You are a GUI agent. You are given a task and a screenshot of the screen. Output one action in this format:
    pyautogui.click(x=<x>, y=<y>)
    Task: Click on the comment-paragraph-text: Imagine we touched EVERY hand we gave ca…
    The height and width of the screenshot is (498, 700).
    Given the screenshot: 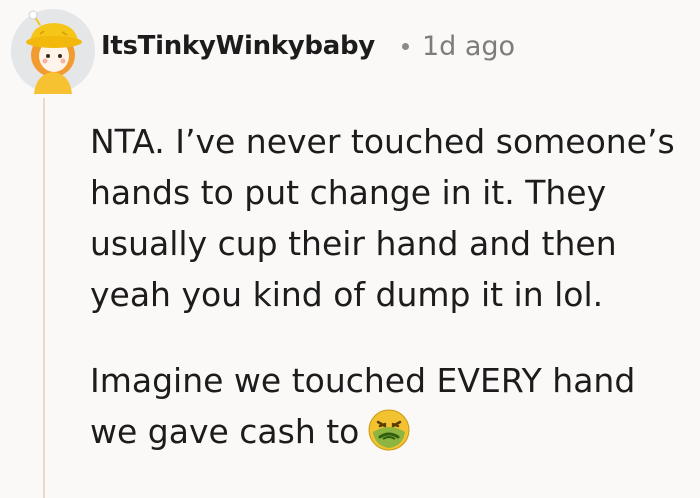 What is the action you would take?
    pyautogui.click(x=363, y=406)
    